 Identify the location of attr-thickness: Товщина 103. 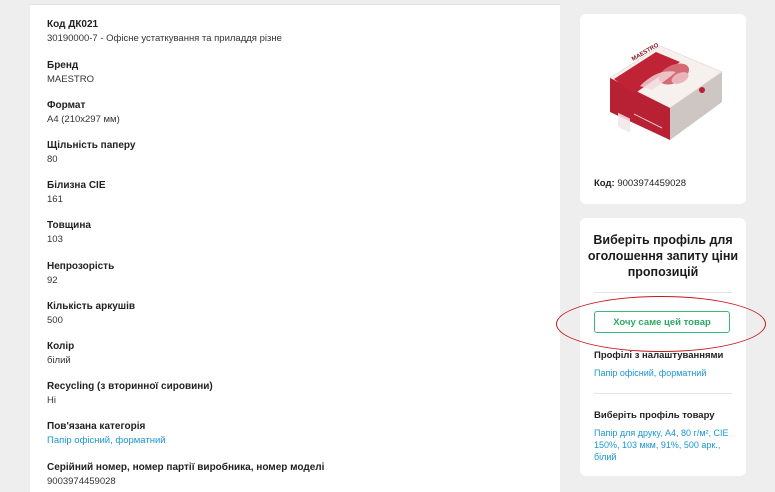
(69, 233).